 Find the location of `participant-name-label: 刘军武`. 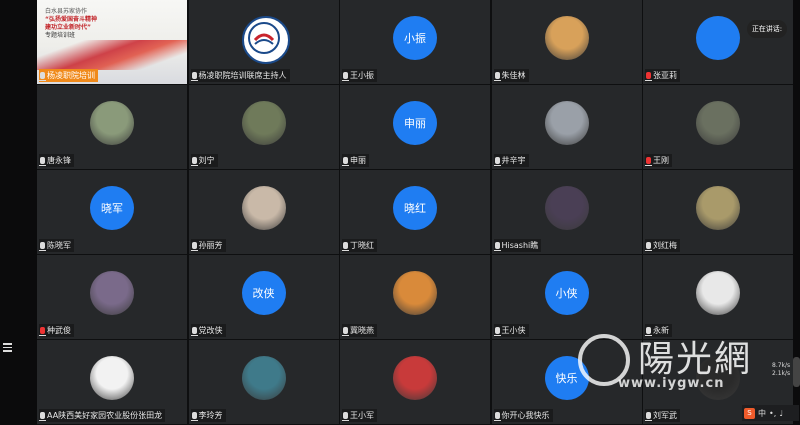

participant-name-label: 刘军武 is located at coordinates (662, 415).